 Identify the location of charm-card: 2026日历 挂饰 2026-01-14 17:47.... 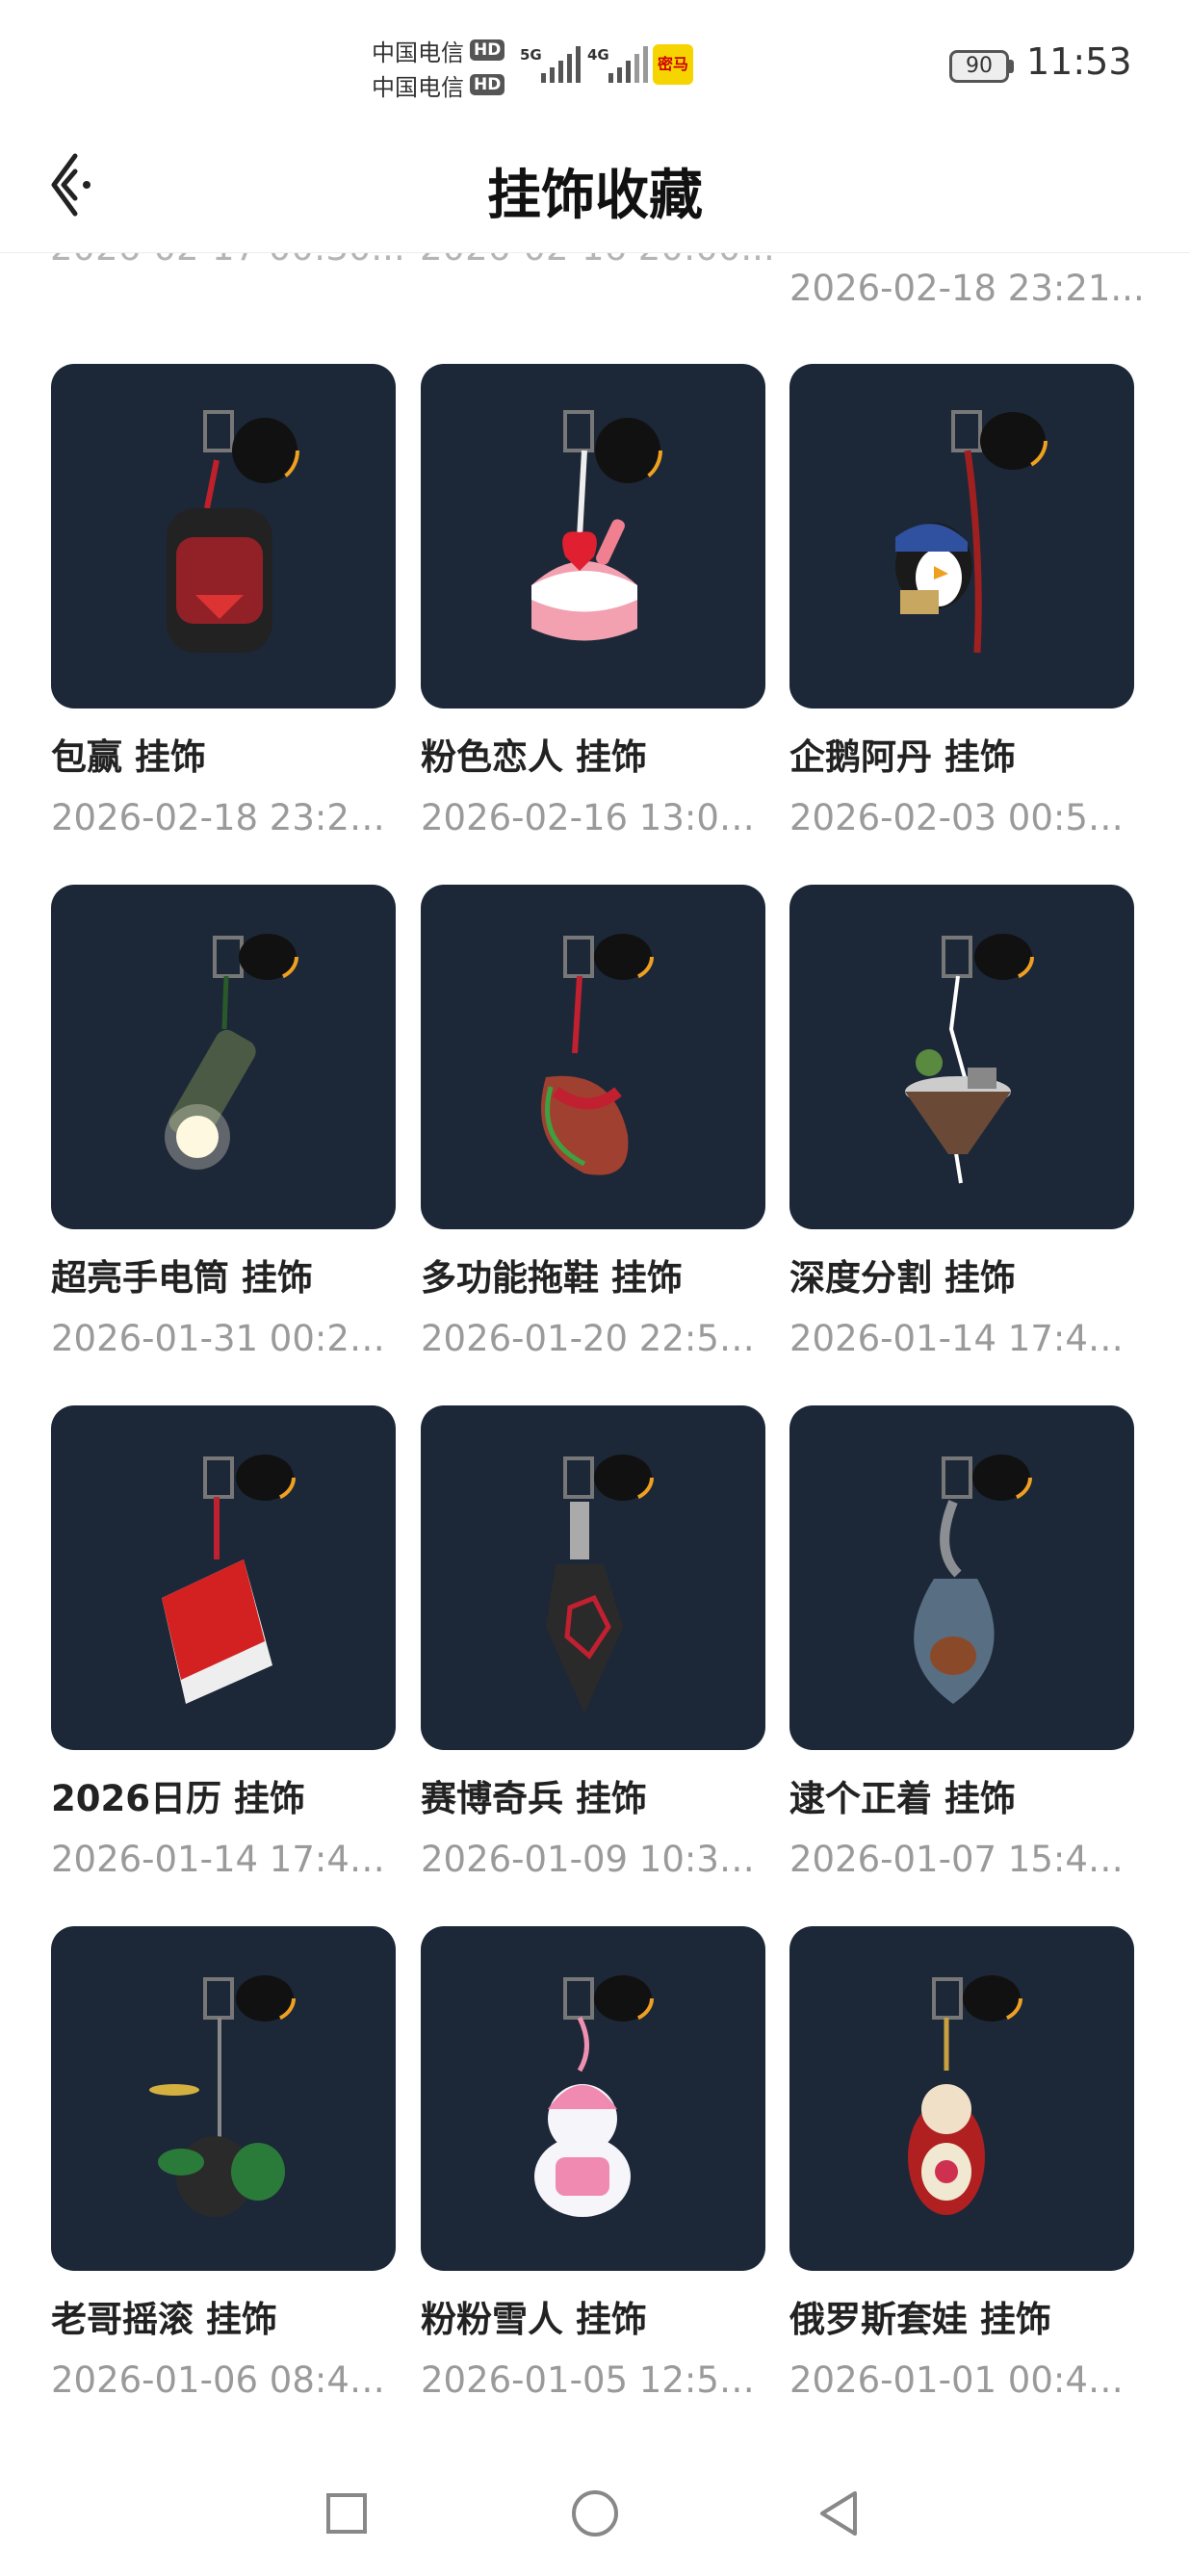
(224, 1642).